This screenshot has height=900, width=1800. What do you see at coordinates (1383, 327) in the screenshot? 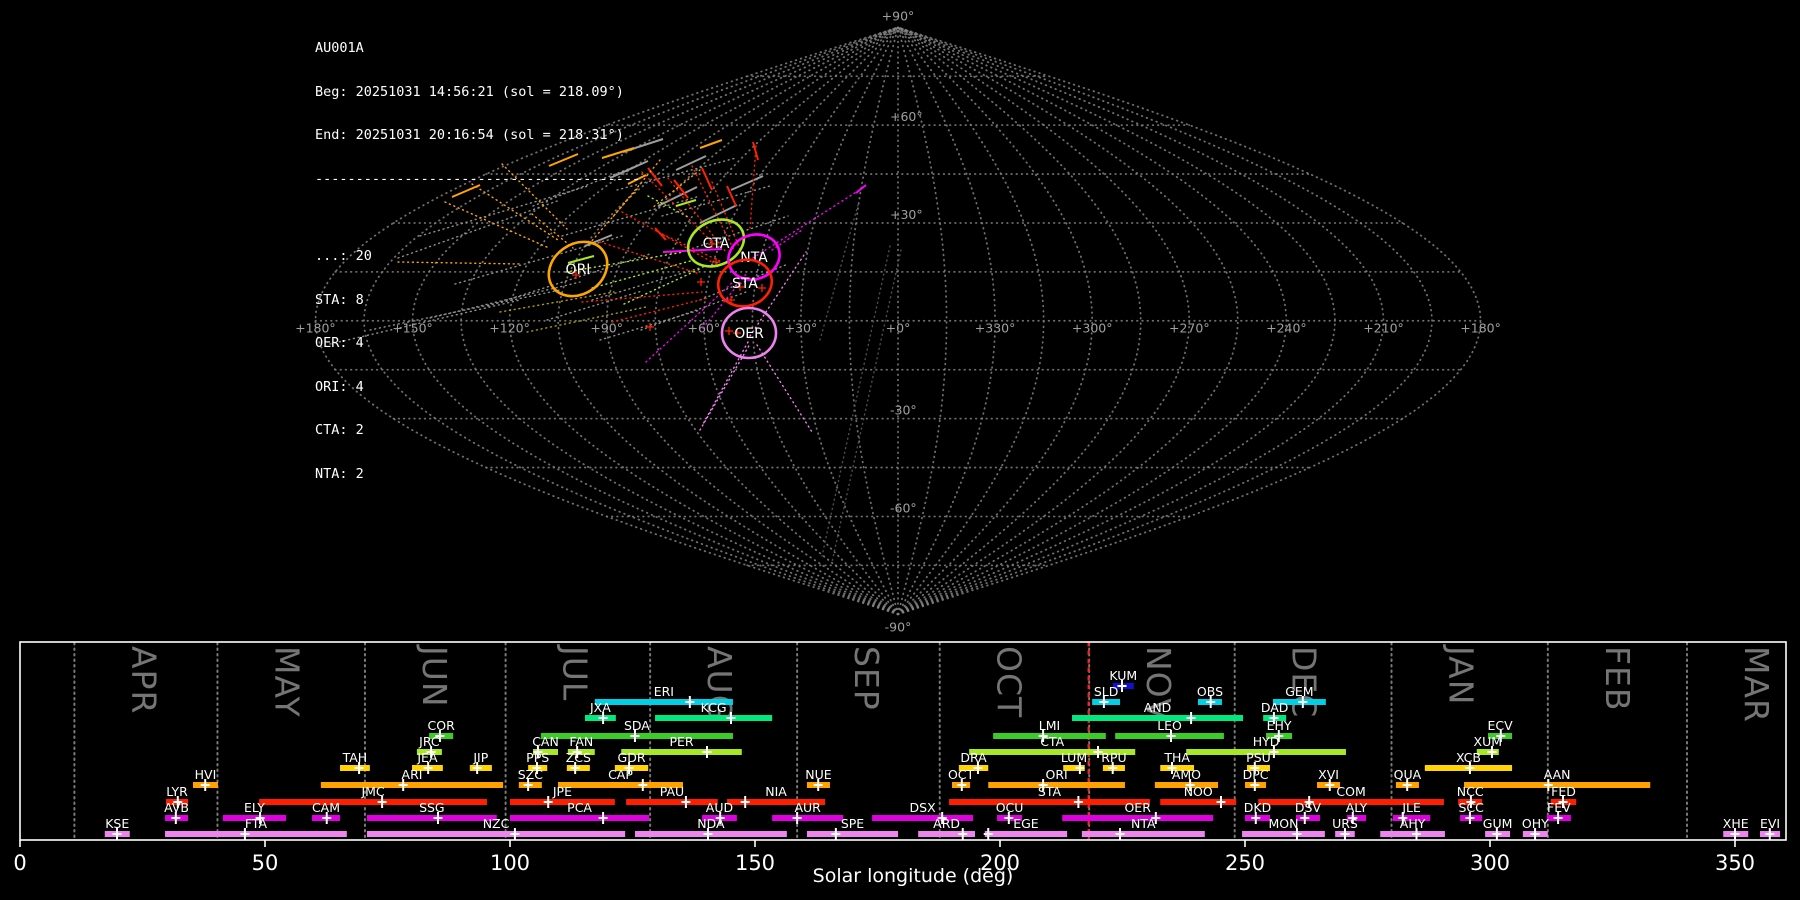
I see `longitude-label: +210°` at bounding box center [1383, 327].